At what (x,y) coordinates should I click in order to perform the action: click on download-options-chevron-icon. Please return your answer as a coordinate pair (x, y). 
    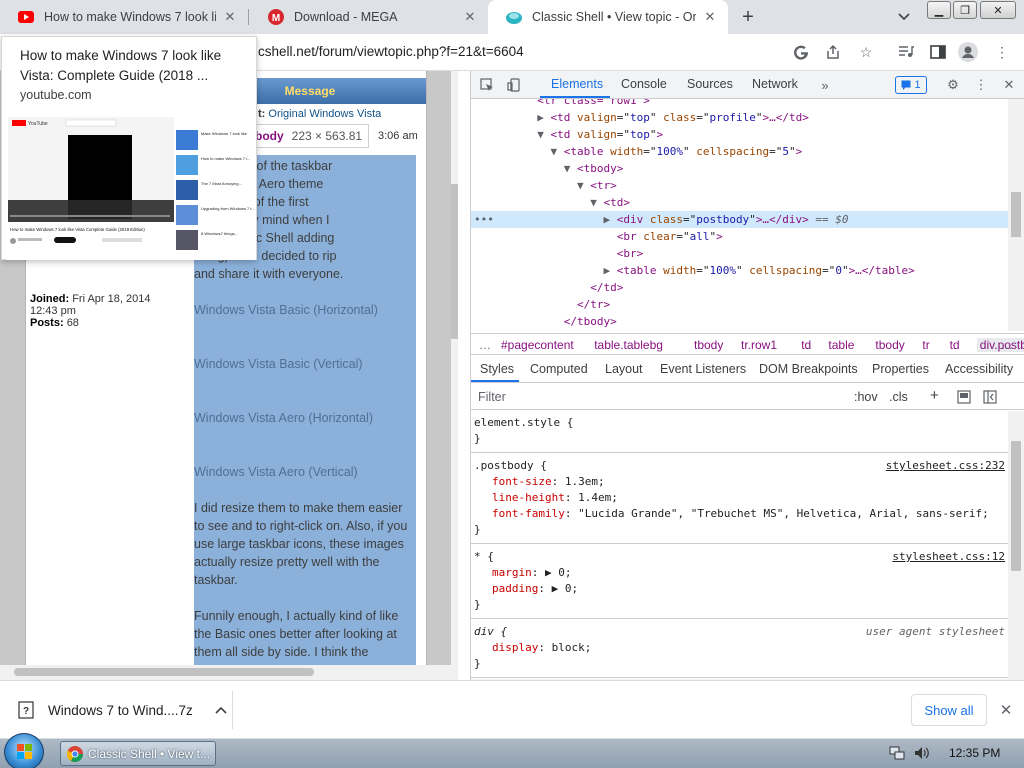
    Looking at the image, I should click on (221, 710).